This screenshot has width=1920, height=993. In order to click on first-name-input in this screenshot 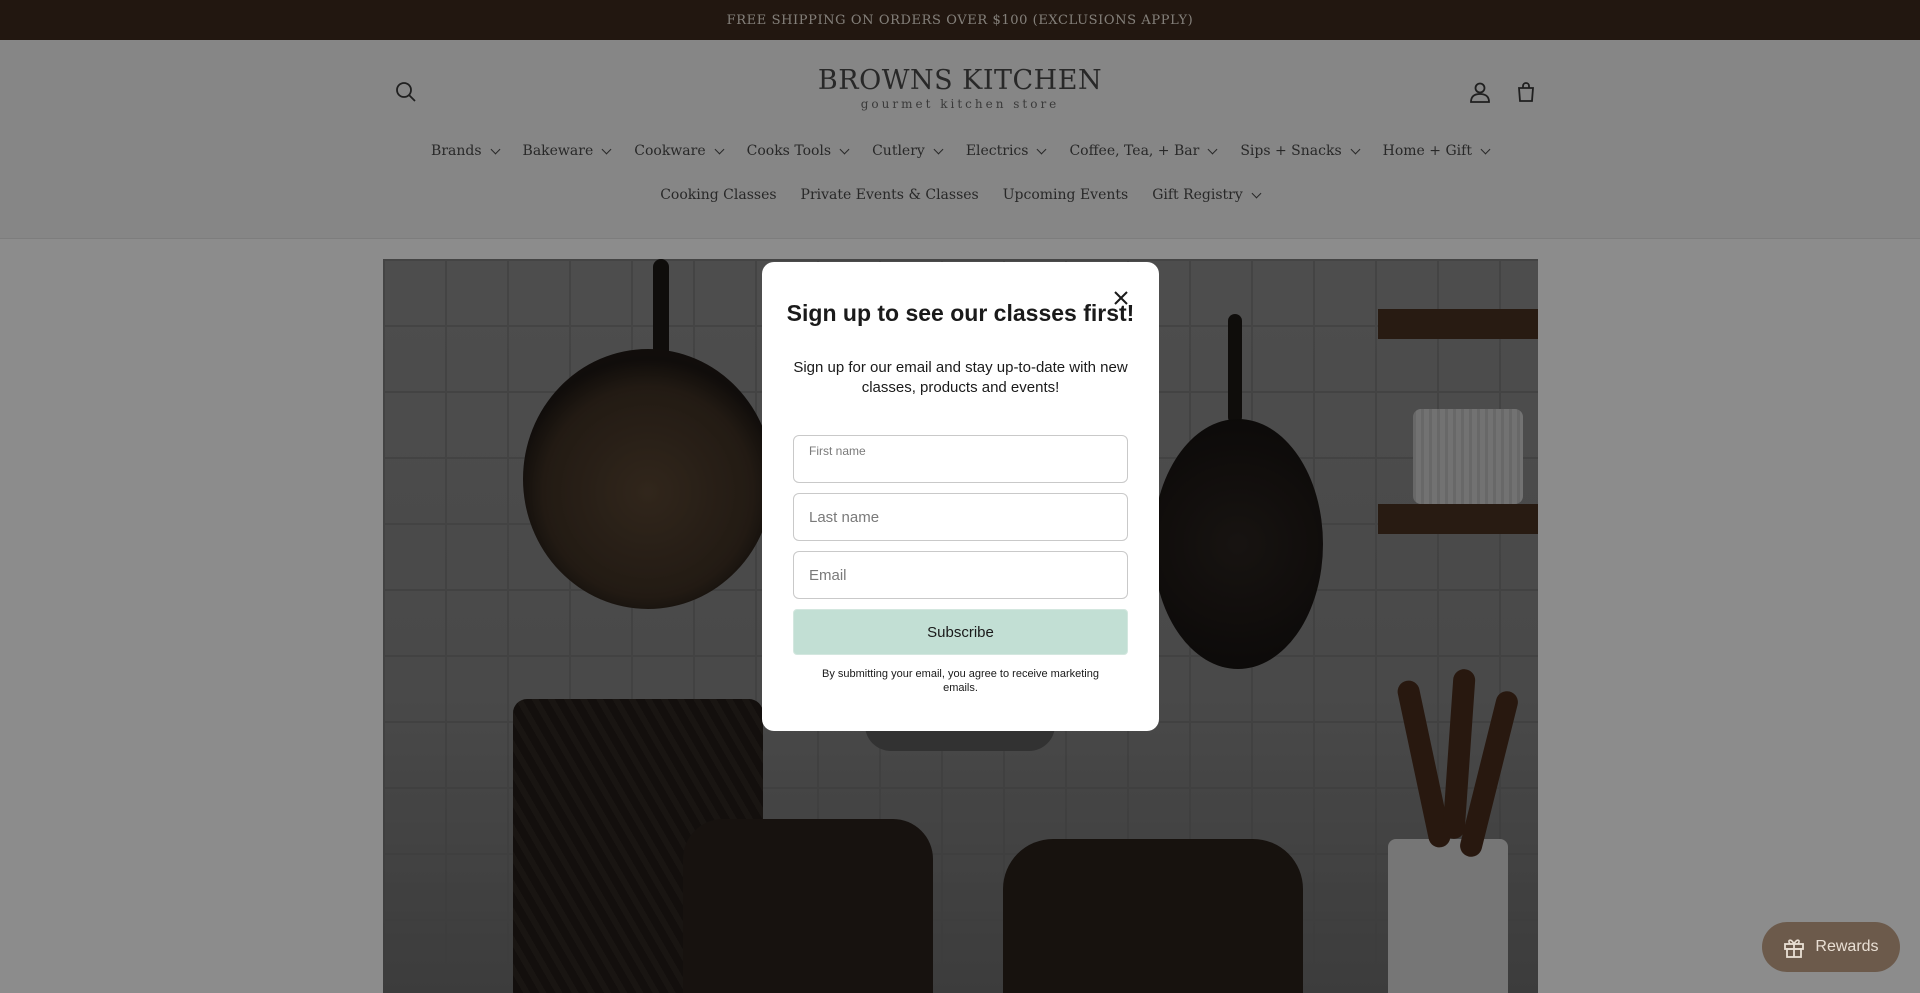, I will do `click(960, 459)`.